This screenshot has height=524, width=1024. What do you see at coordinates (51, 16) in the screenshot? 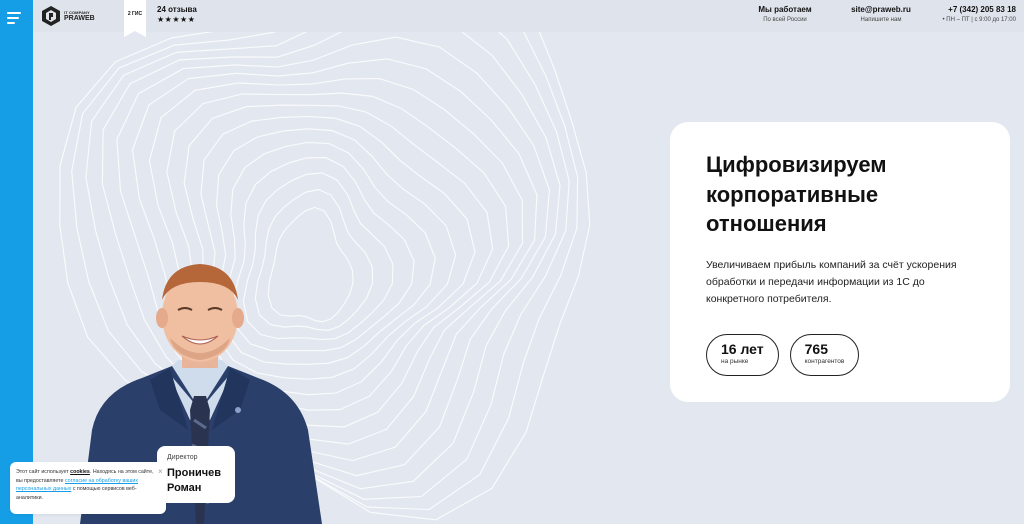
I see `logo-hexagon-icon` at bounding box center [51, 16].